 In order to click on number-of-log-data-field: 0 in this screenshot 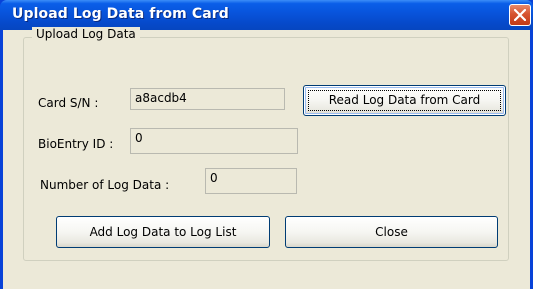, I will do `click(251, 181)`.